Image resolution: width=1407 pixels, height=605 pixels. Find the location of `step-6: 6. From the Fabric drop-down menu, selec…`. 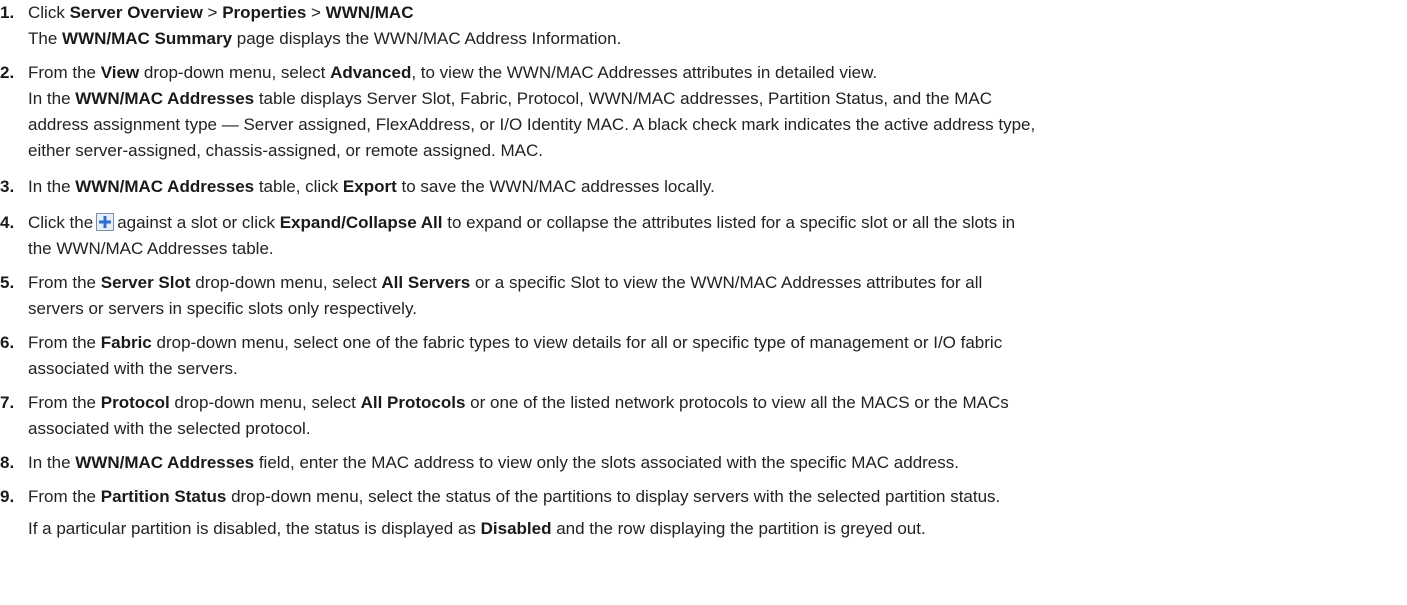

step-6: 6. From the Fabric drop-down menu, selec… is located at coordinates (703, 356).